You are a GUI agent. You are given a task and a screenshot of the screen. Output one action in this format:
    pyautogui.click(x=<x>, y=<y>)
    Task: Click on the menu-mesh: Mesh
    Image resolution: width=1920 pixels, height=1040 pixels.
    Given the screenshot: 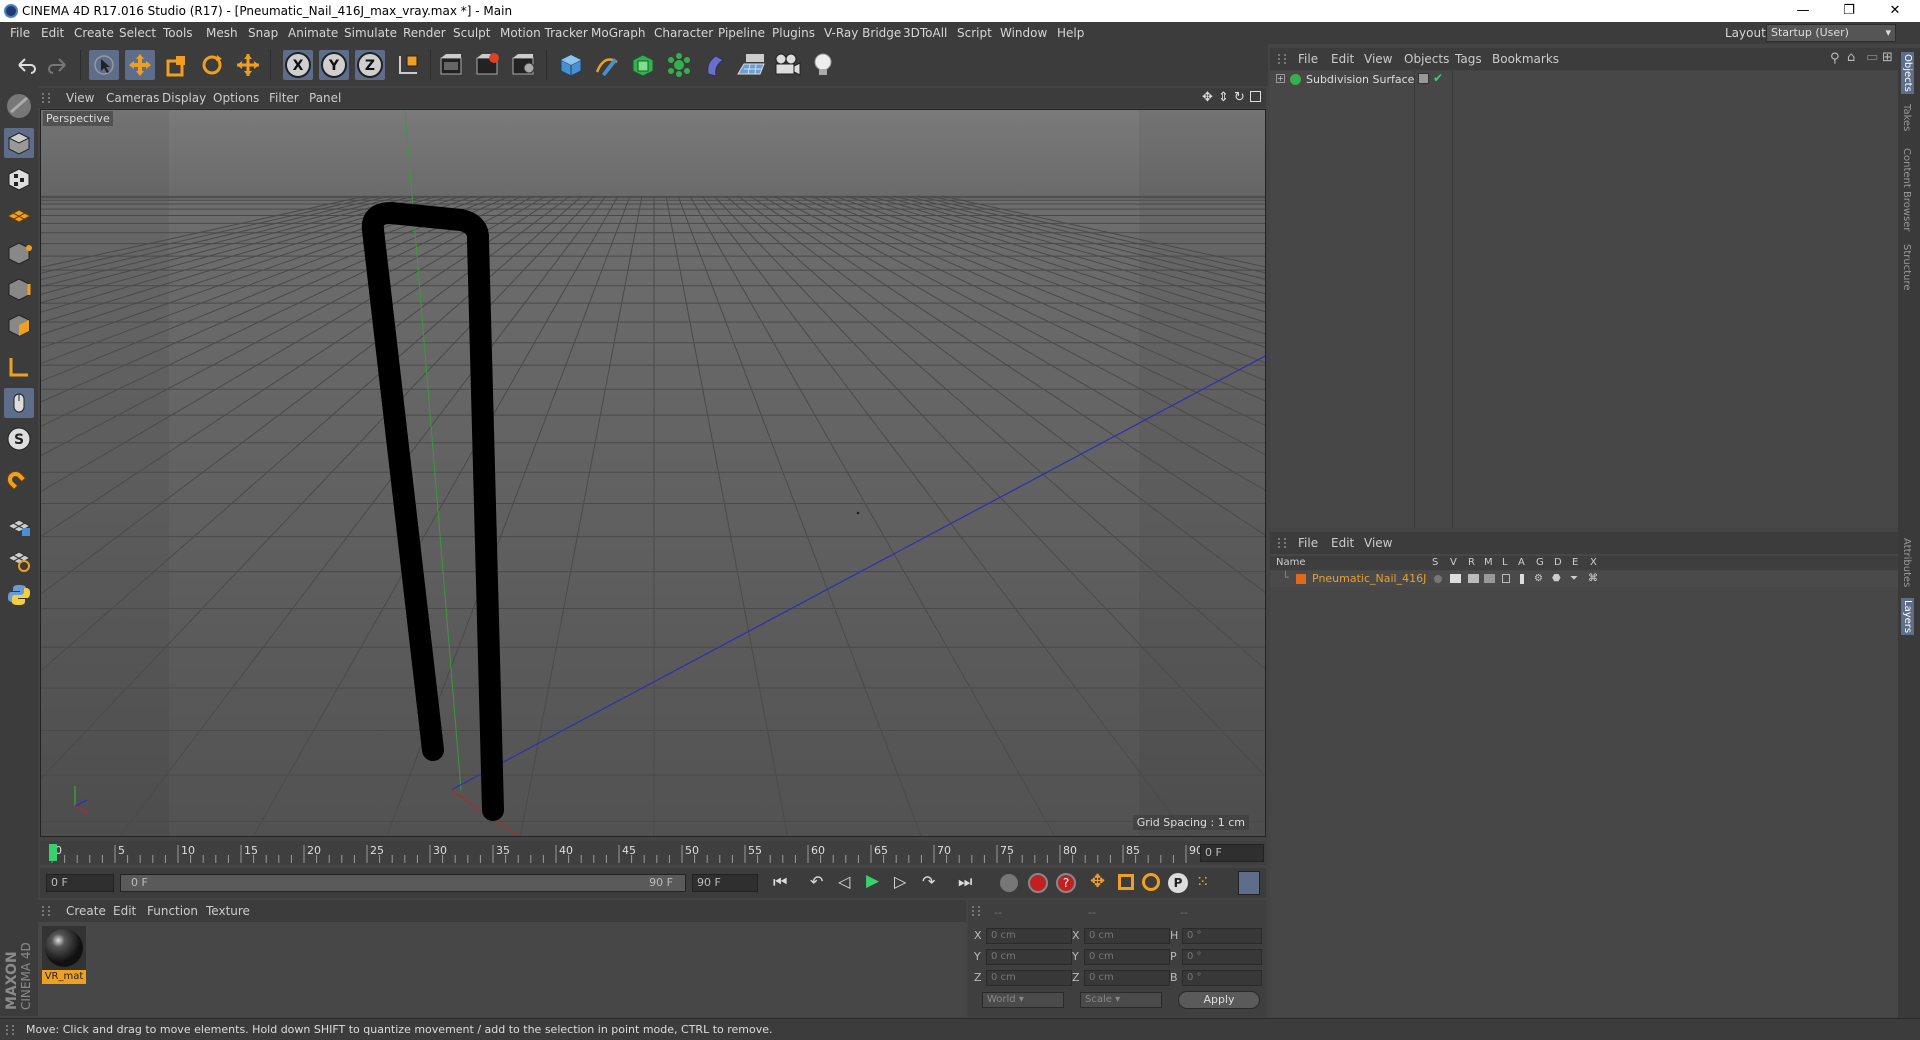 What is the action you would take?
    pyautogui.click(x=222, y=33)
    